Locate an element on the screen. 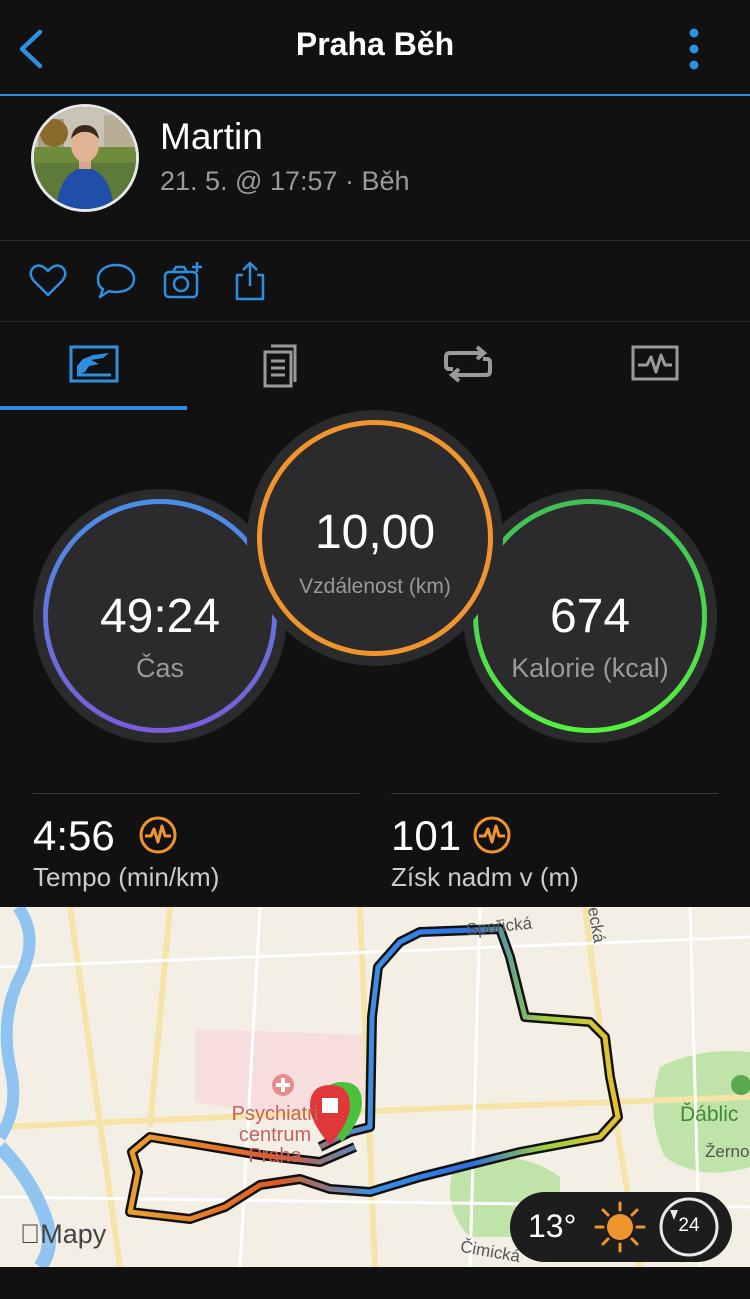 The image size is (750, 1299). more-vertical-icon is located at coordinates (694, 49).